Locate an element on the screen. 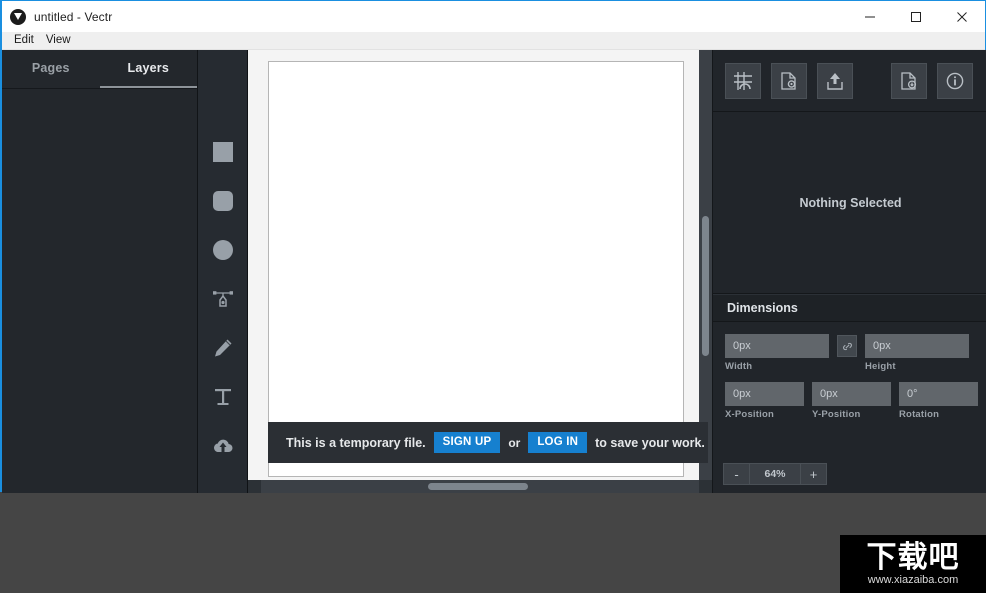 This screenshot has height=593, width=986. position-row: X-Position Y-Position Rotation is located at coordinates (851, 401).